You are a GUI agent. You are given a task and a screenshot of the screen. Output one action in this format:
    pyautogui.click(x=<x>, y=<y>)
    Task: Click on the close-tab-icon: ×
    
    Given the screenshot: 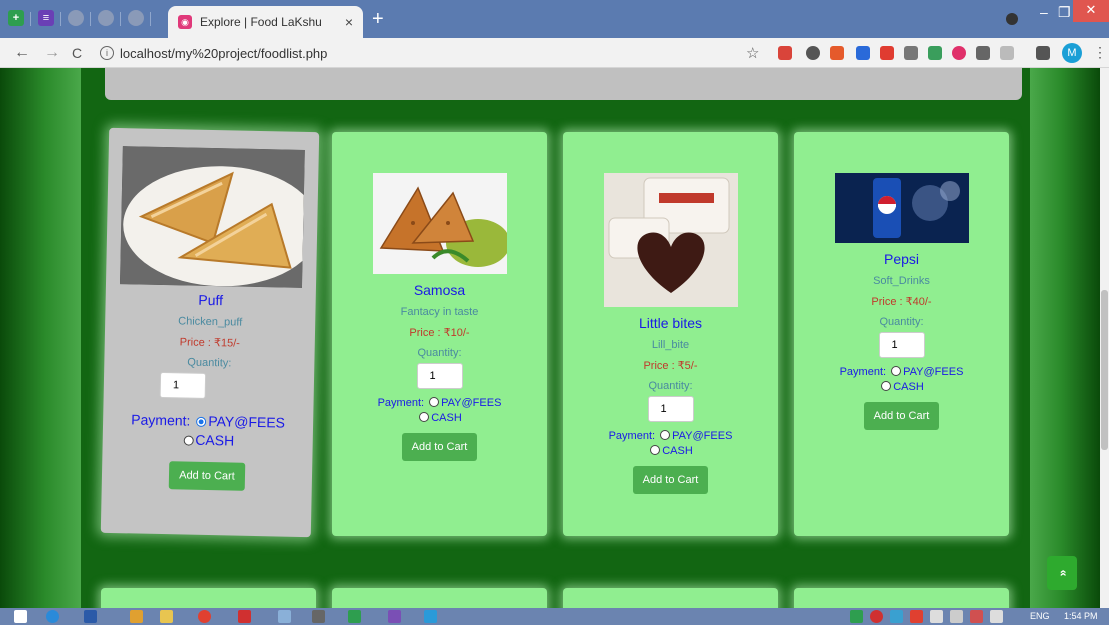 What is the action you would take?
    pyautogui.click(x=349, y=22)
    